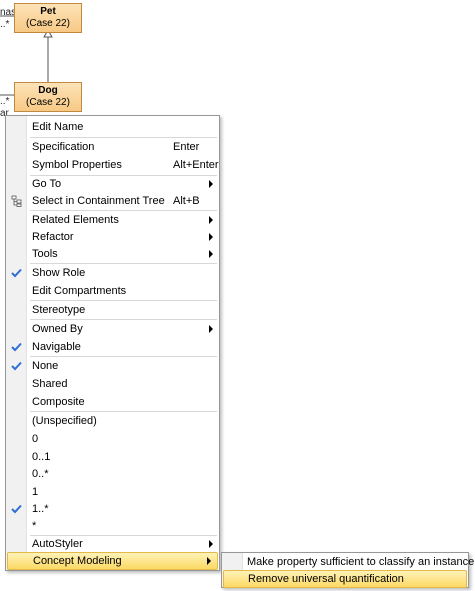  I want to click on menu-item-label: Refactor, so click(53, 237).